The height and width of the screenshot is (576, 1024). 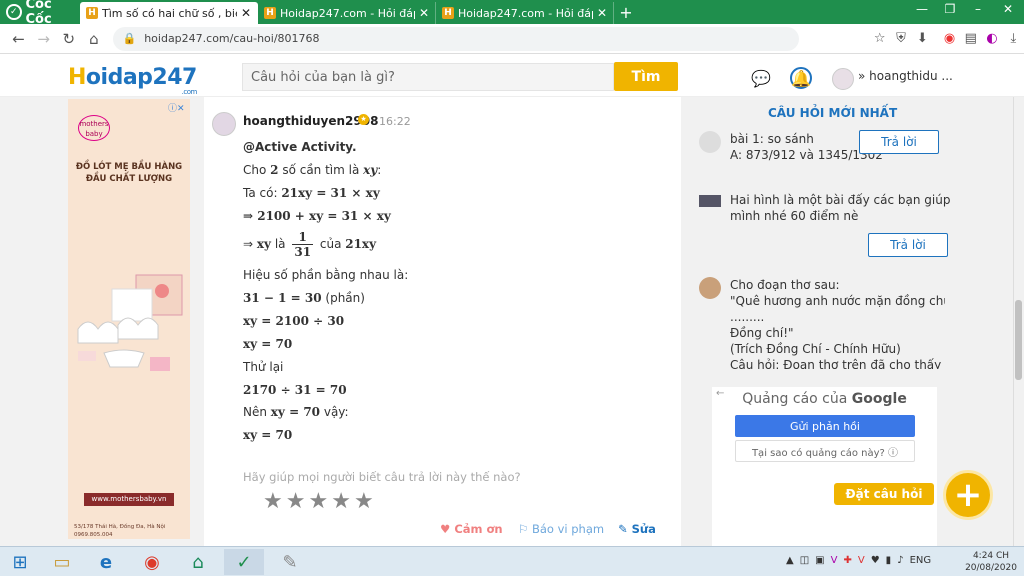 I want to click on clock: 4:24 CH 20/08/2020, so click(x=991, y=562).